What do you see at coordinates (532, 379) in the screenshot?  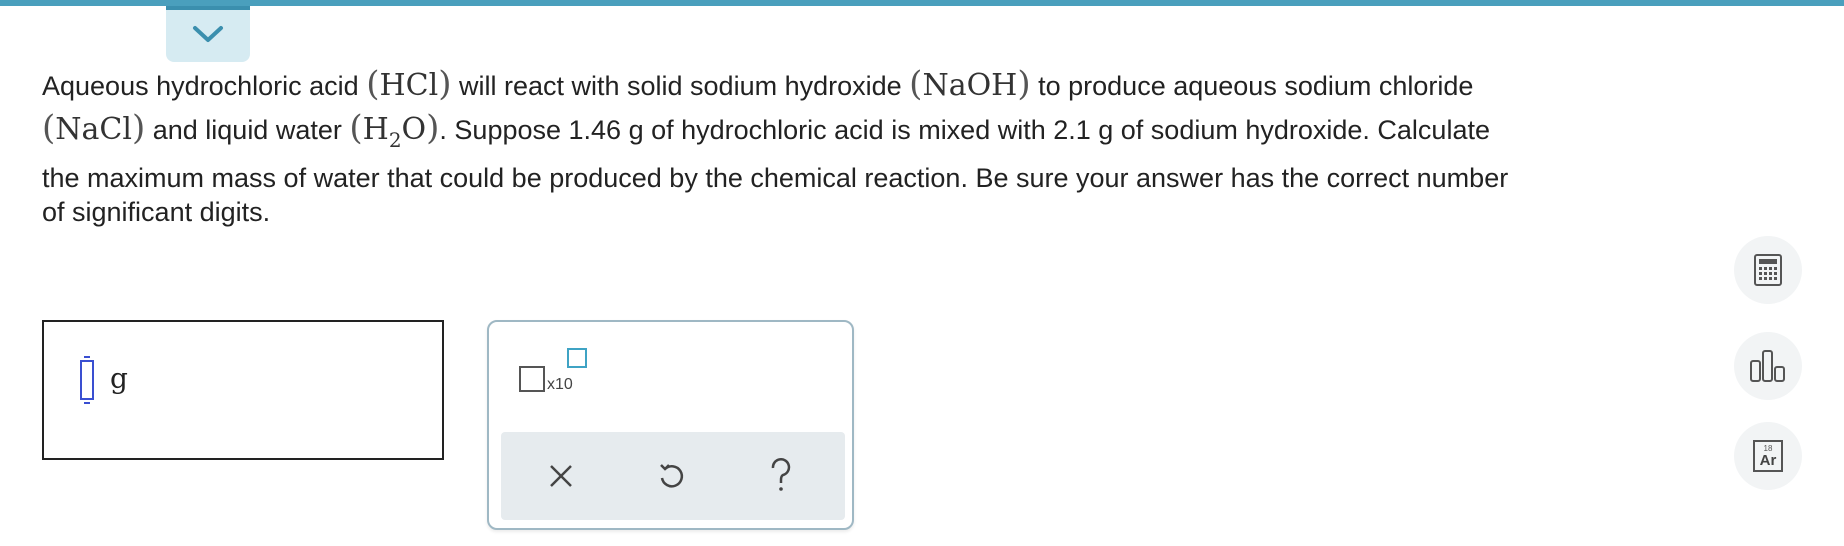 I see `sci-base-box` at bounding box center [532, 379].